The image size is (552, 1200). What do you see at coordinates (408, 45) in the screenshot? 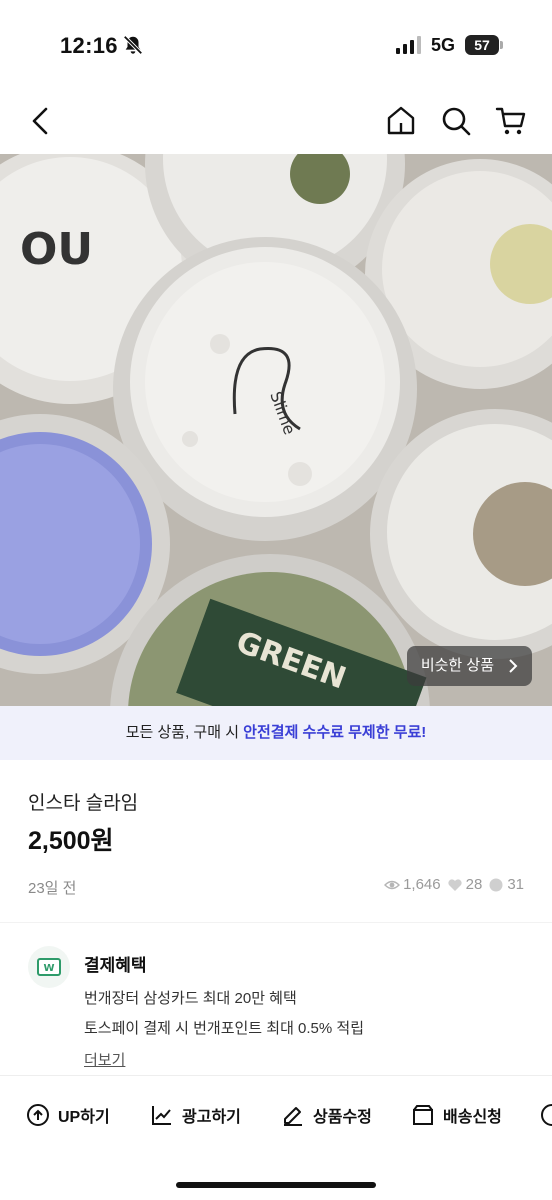
I see `signal-icon` at bounding box center [408, 45].